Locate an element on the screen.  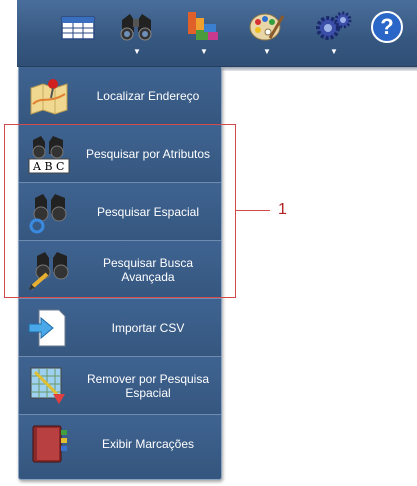
annotation-number: 1 is located at coordinates (282, 209).